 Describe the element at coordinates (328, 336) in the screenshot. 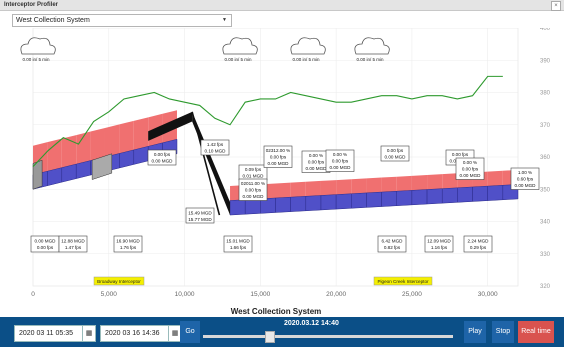

I see `time-slider-track` at that location.